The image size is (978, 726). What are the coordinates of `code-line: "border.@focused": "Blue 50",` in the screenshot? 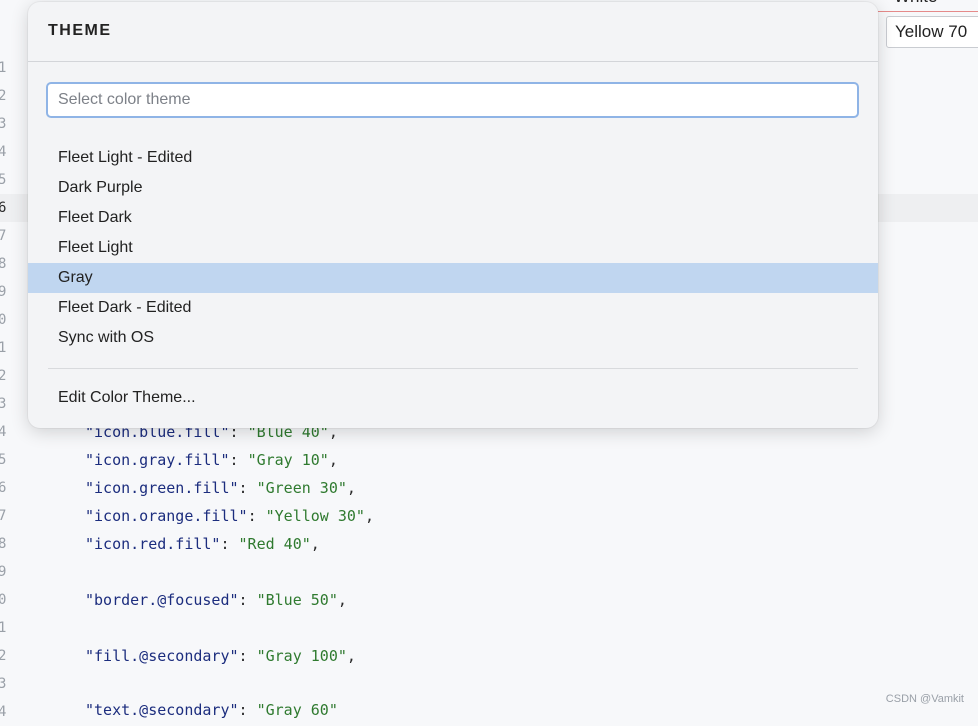 It's located at (216, 600).